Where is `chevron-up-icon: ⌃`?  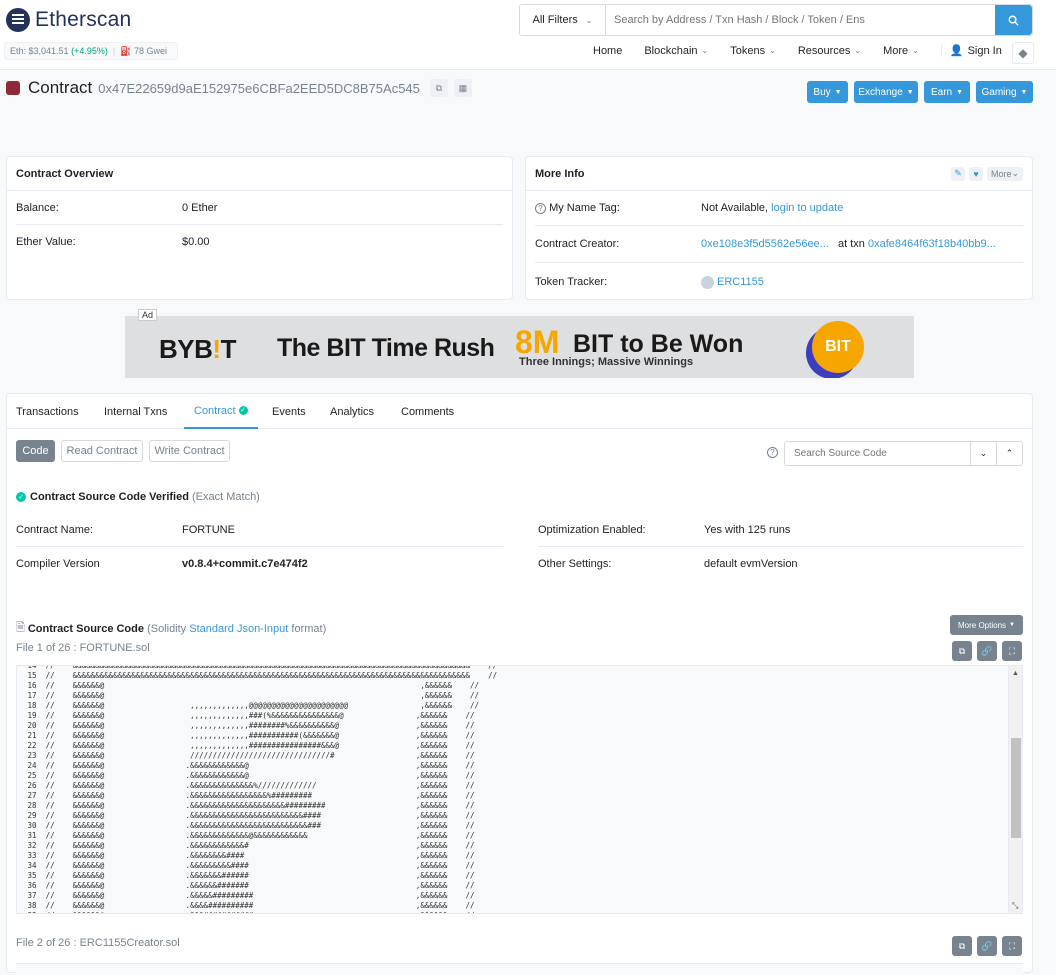 chevron-up-icon: ⌃ is located at coordinates (1009, 453).